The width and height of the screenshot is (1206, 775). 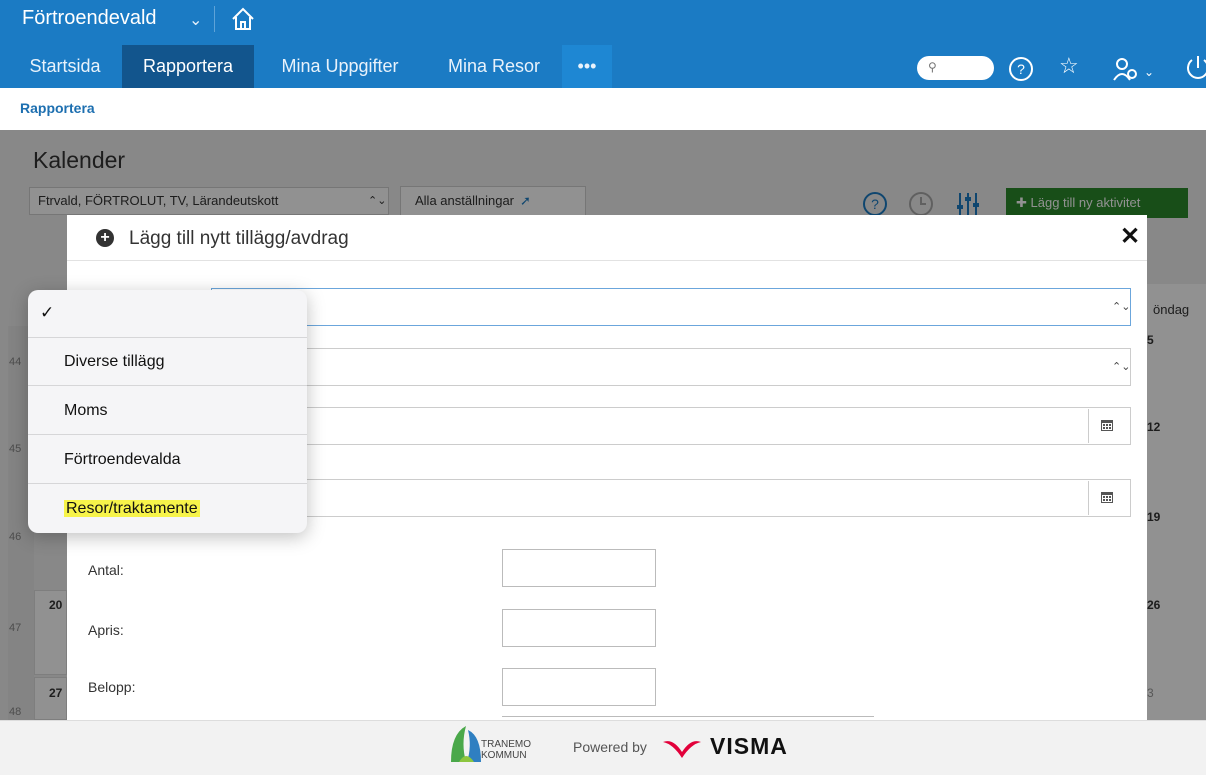 I want to click on antal-label: Antal:, so click(x=106, y=570).